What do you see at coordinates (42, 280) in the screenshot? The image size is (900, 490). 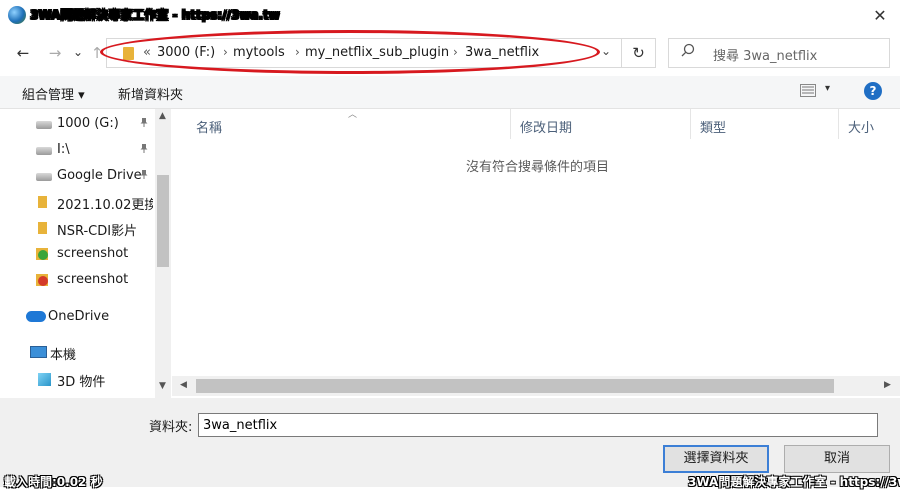 I see `folder-red-icon` at bounding box center [42, 280].